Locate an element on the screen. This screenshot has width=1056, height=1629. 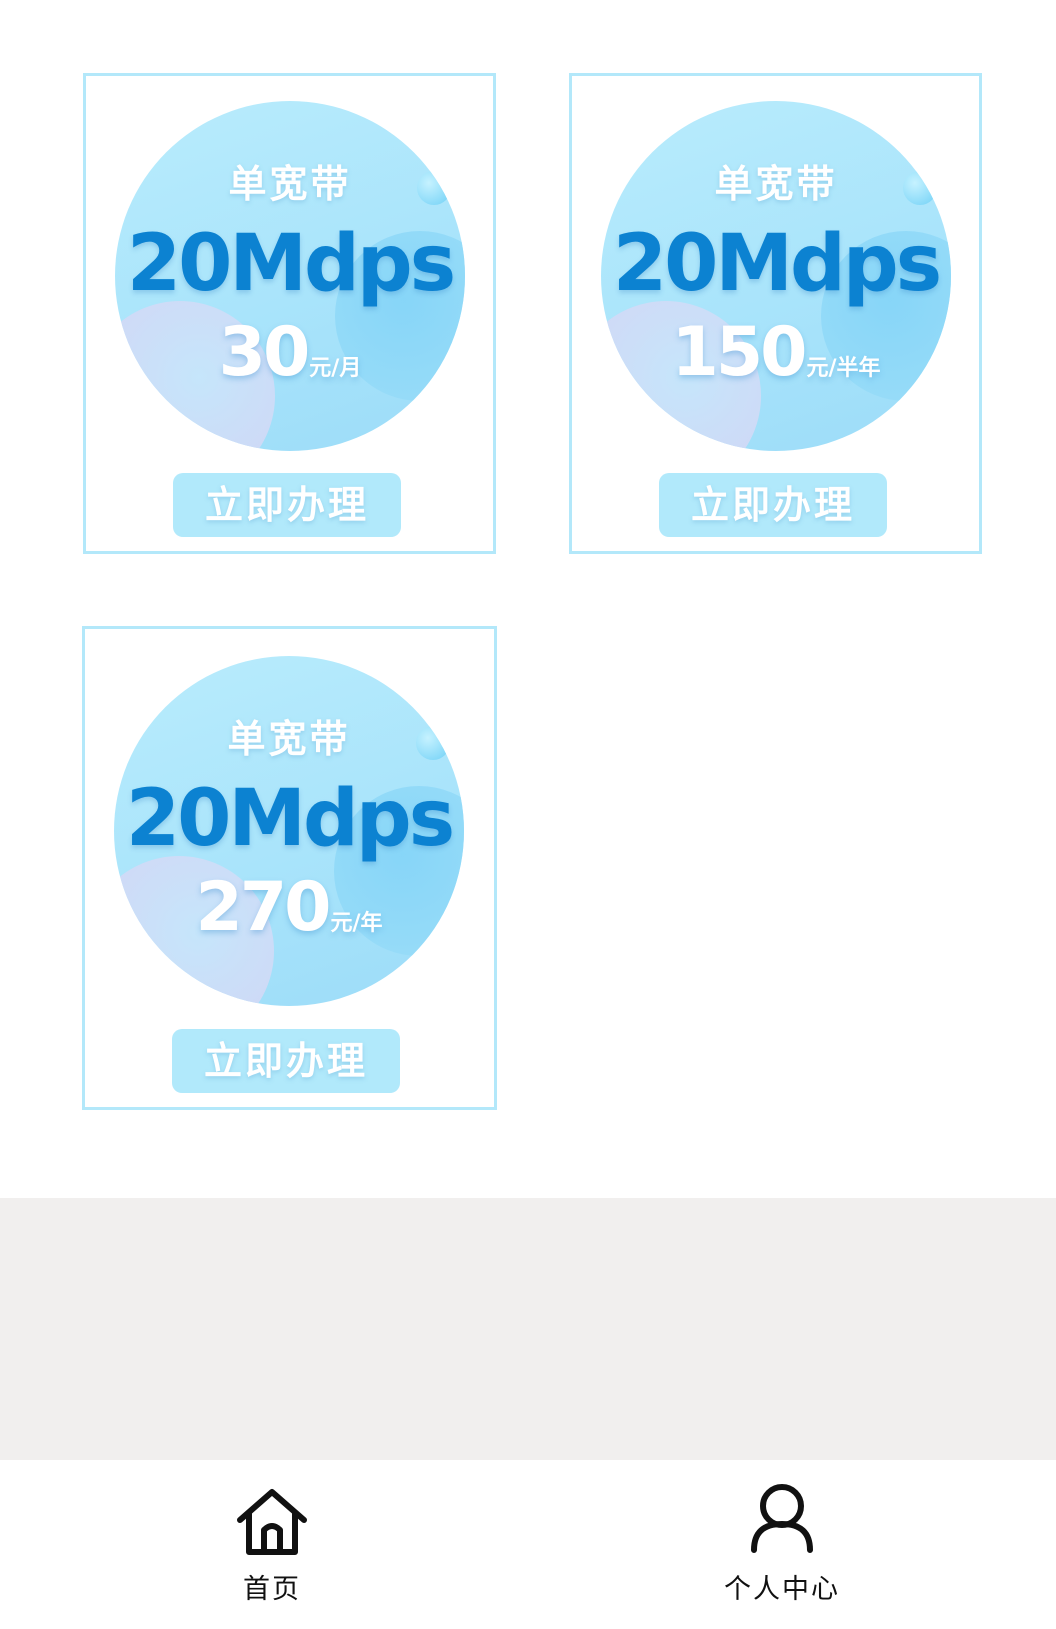
user-icon is located at coordinates (782, 1518).